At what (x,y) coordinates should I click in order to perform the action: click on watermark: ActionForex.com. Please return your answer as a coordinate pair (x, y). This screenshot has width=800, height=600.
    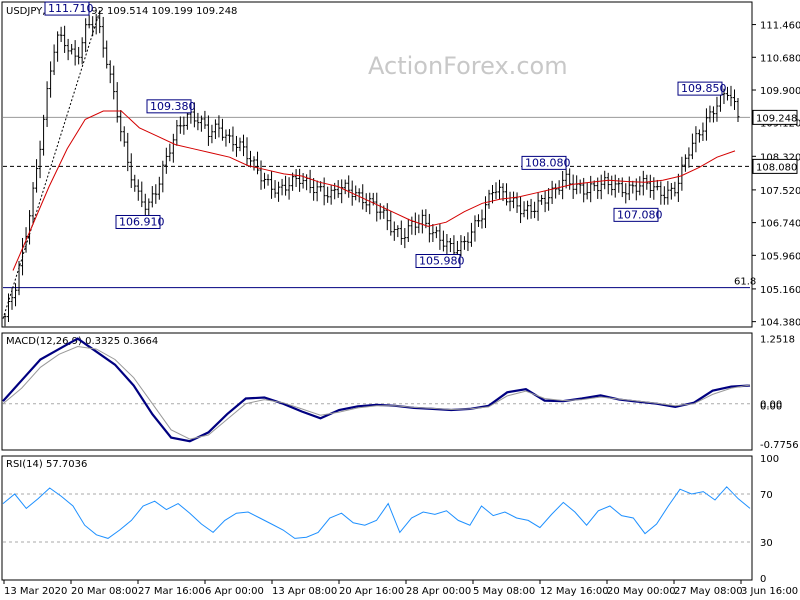
    Looking at the image, I should click on (468, 66).